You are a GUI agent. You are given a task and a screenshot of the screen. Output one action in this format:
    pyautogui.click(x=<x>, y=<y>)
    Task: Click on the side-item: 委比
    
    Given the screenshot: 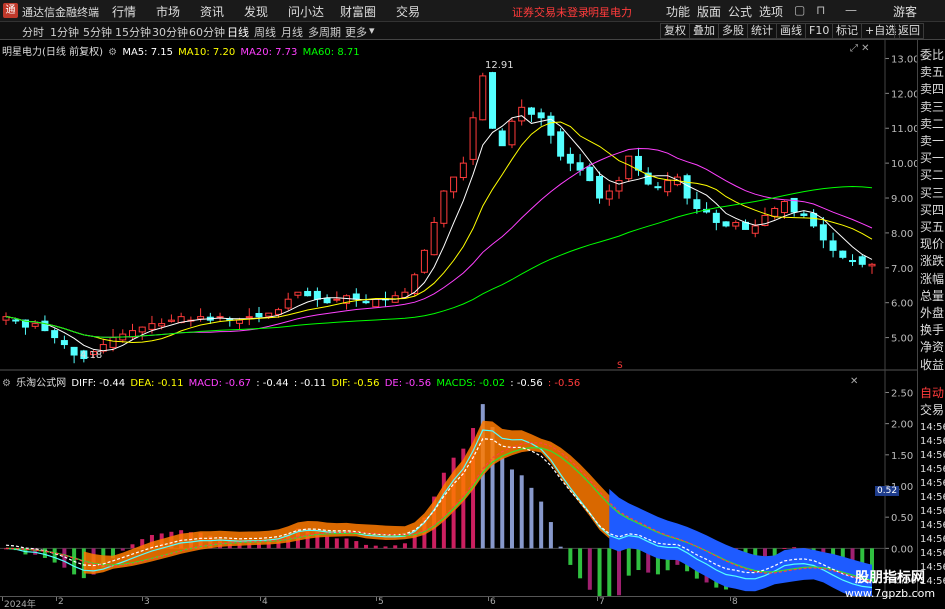 What is the action you would take?
    pyautogui.click(x=932, y=54)
    